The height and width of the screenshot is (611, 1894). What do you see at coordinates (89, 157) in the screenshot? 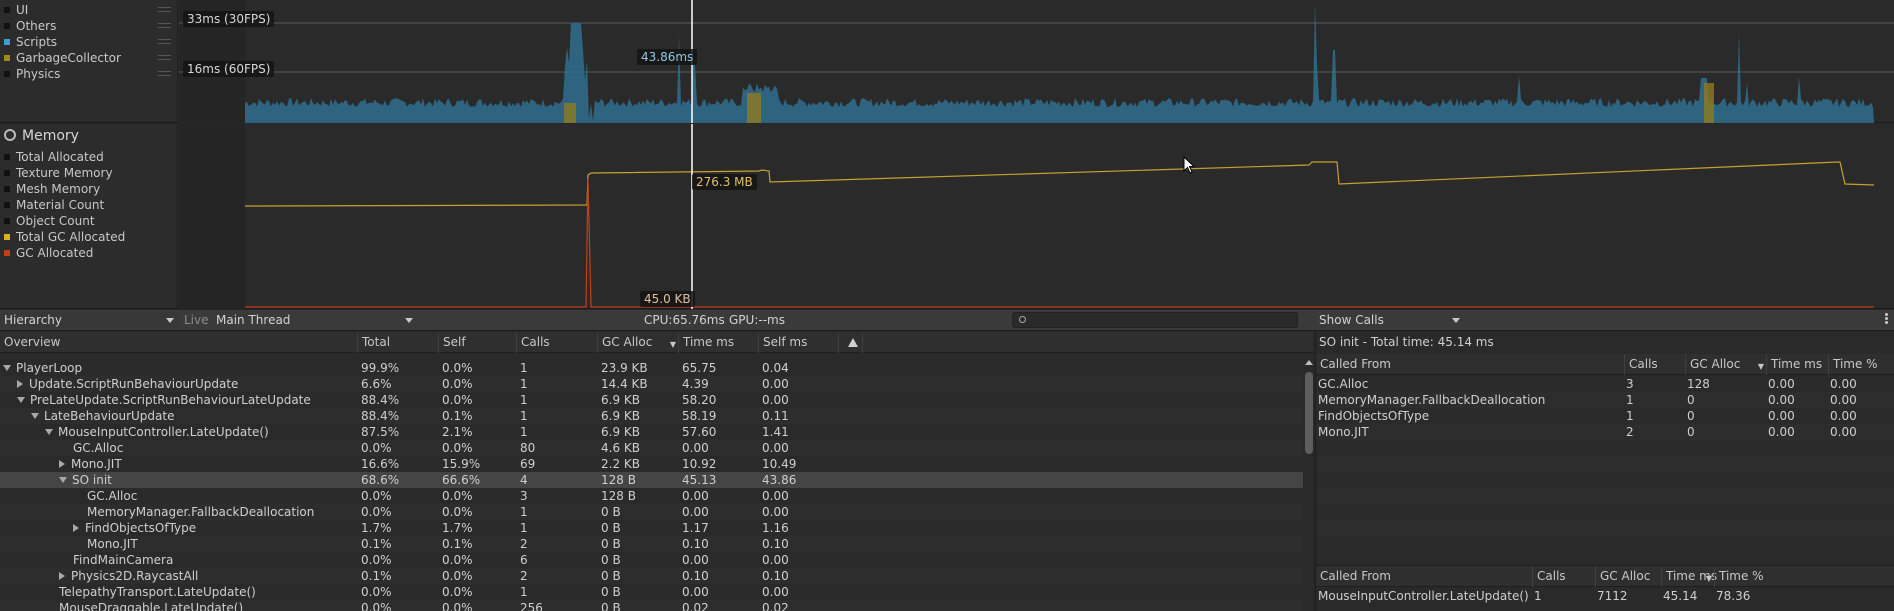
I see `mem-legend-item: Total Allocated` at bounding box center [89, 157].